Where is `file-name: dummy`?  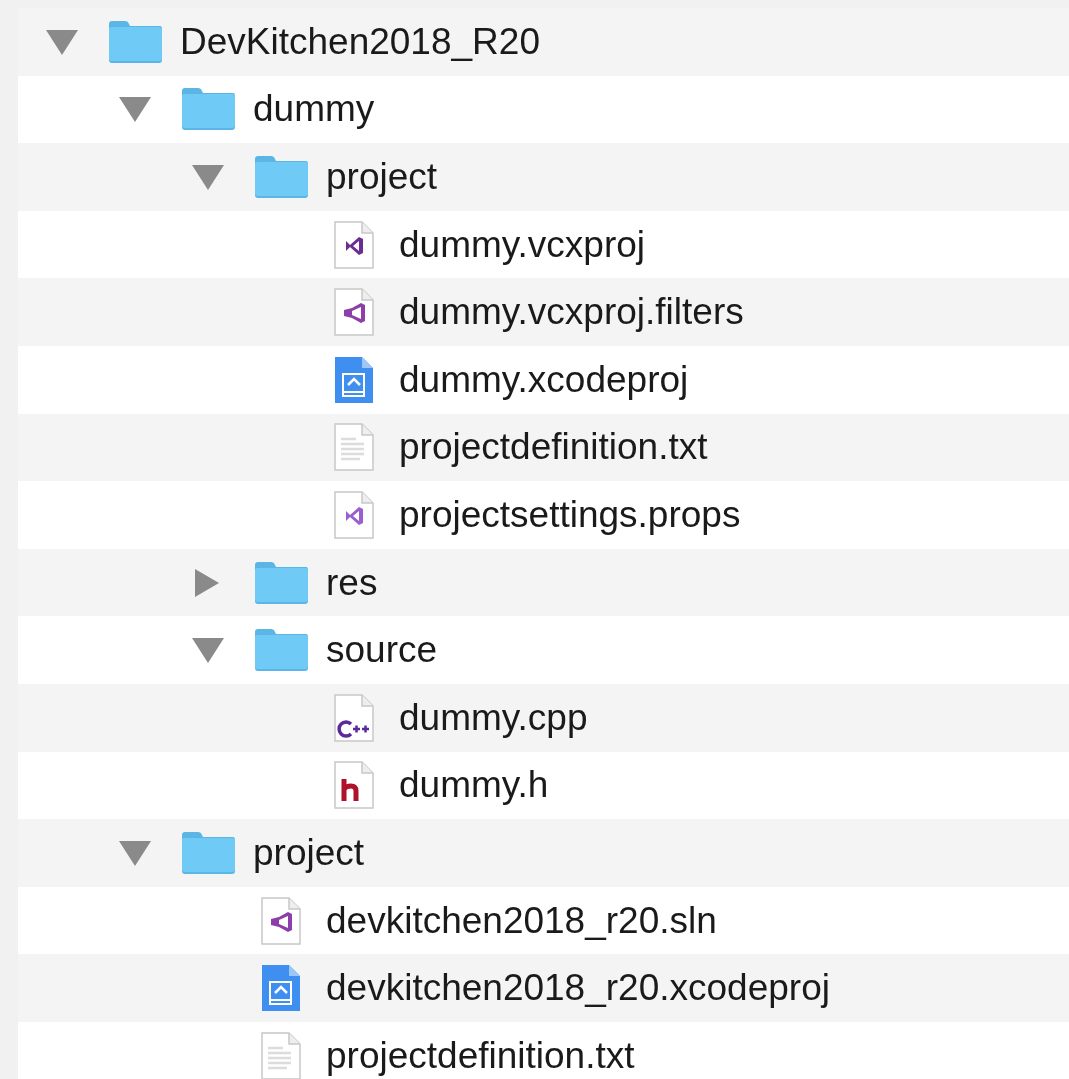
file-name: dummy is located at coordinates (314, 109).